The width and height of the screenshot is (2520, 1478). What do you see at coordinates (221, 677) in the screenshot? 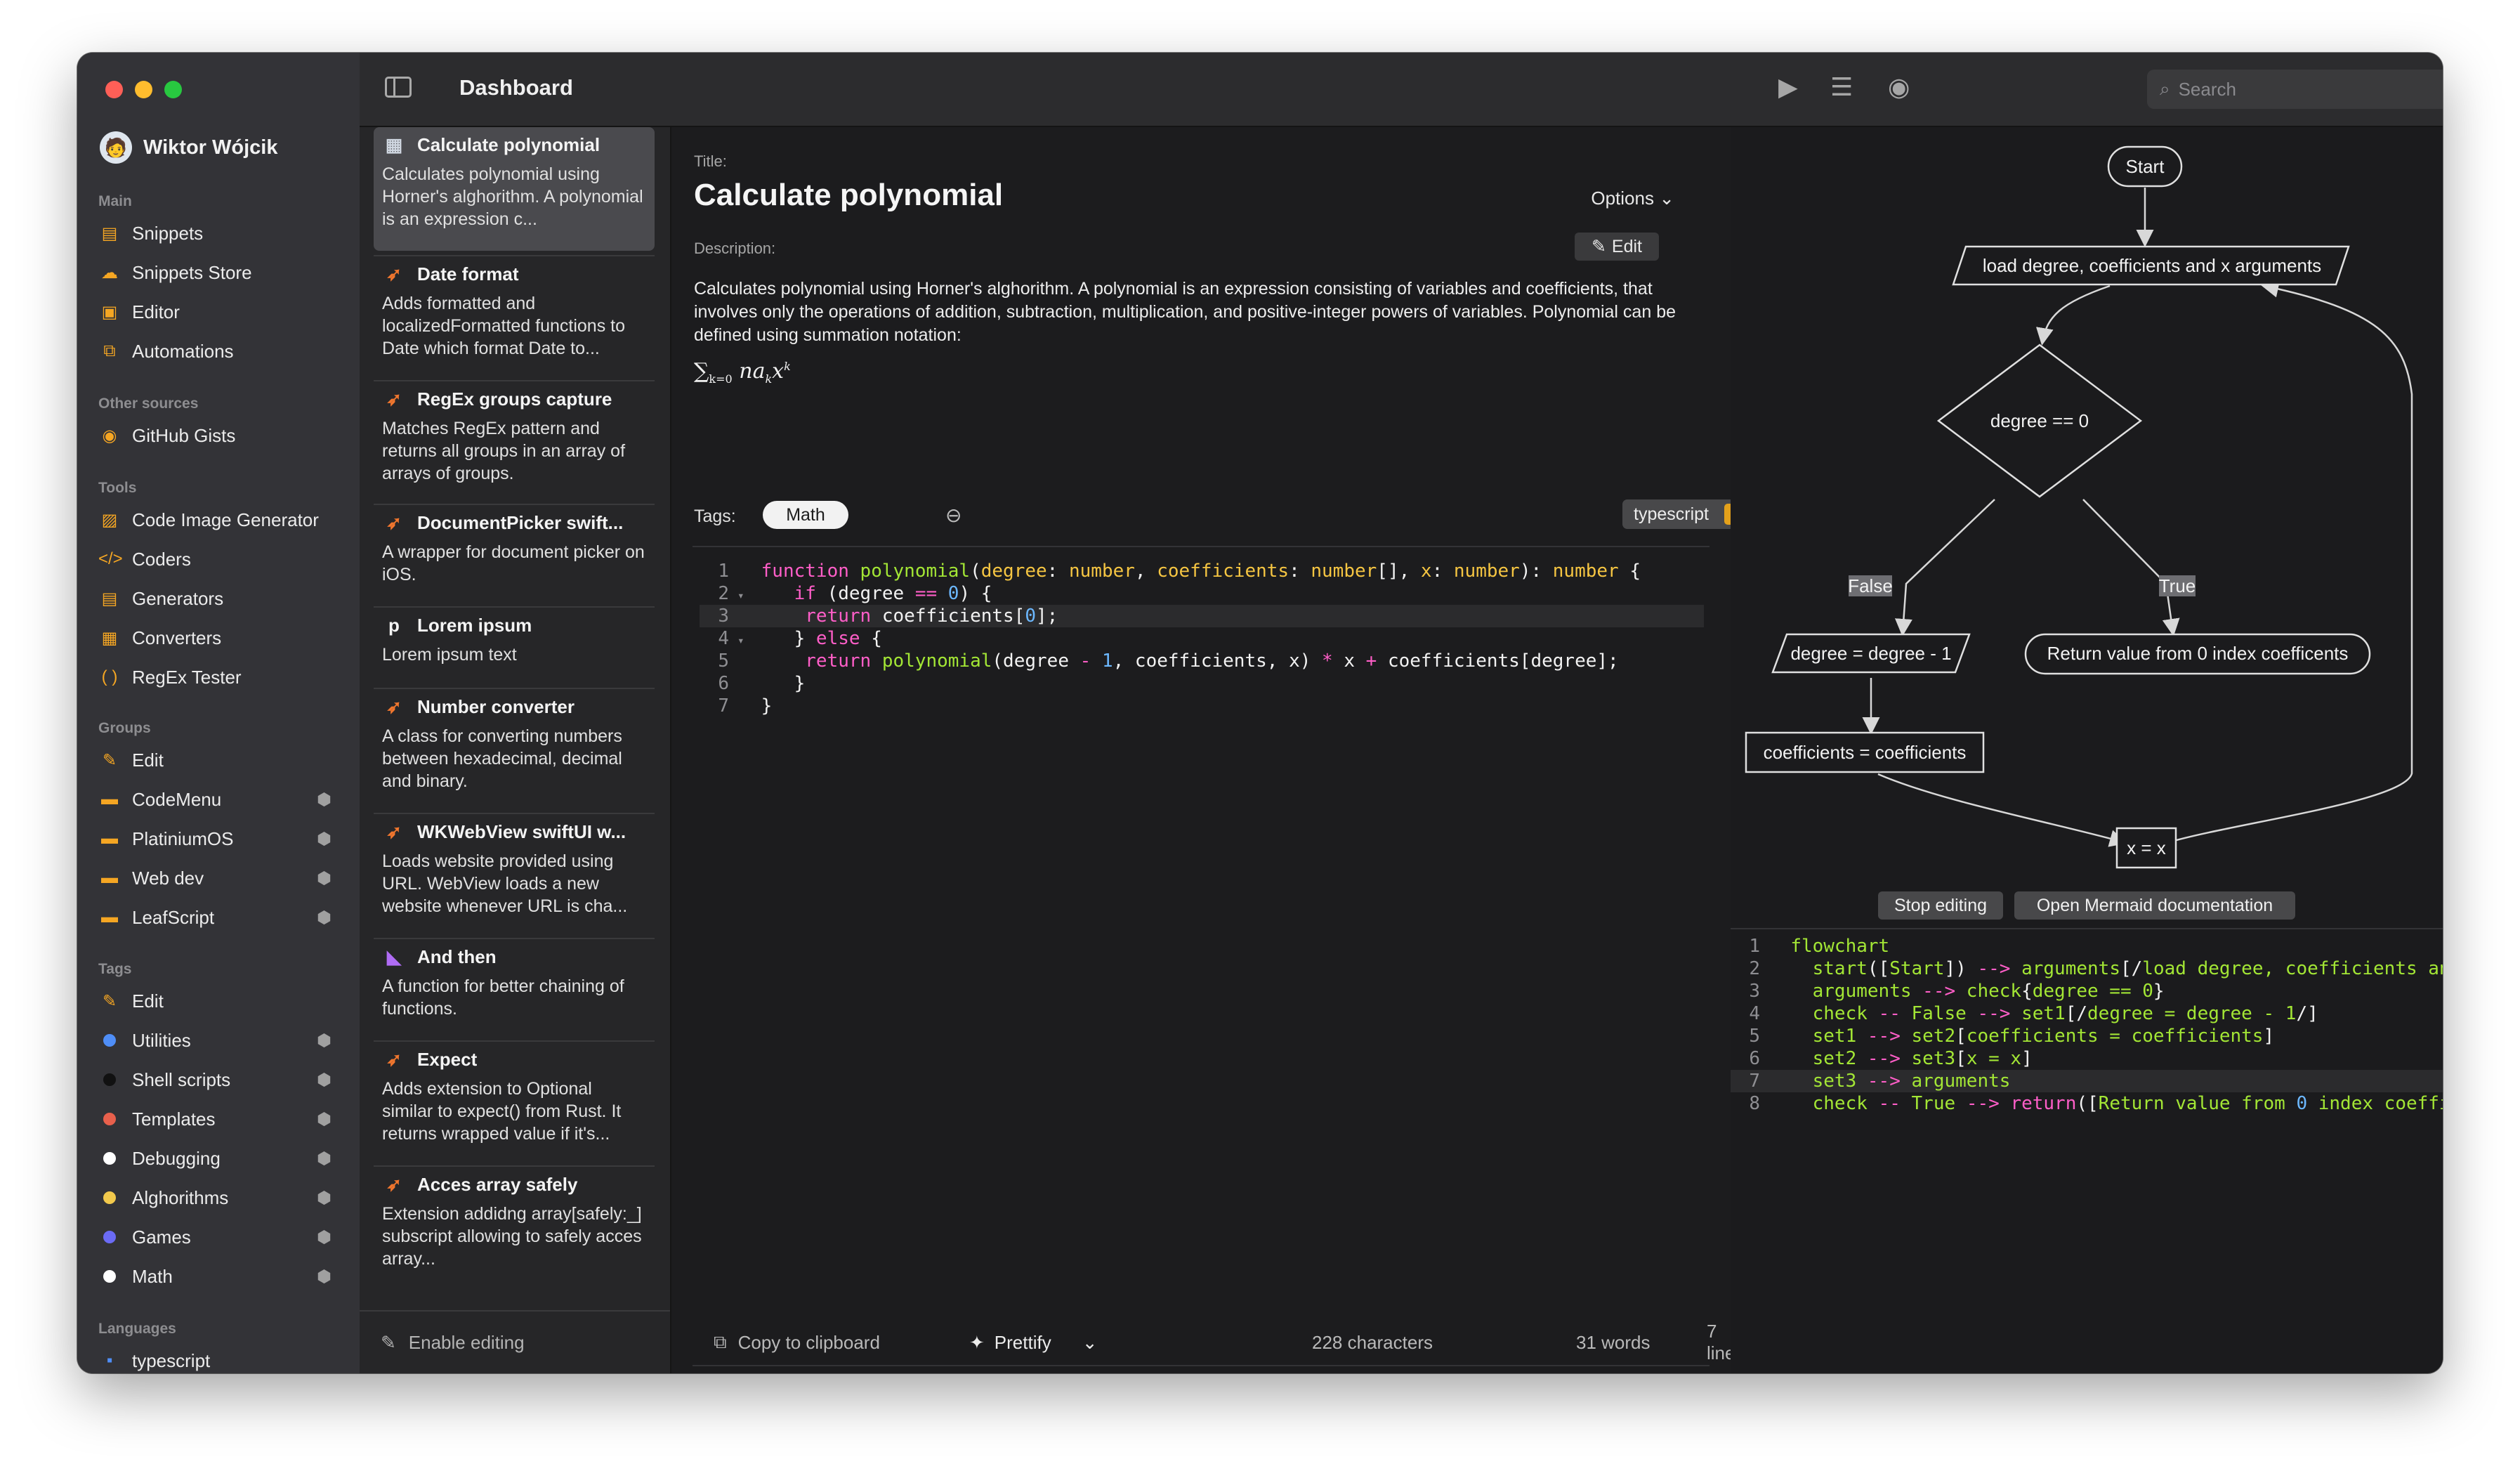
I see `sidebar-item-regex-tester: ( ) RegEx Tester` at bounding box center [221, 677].